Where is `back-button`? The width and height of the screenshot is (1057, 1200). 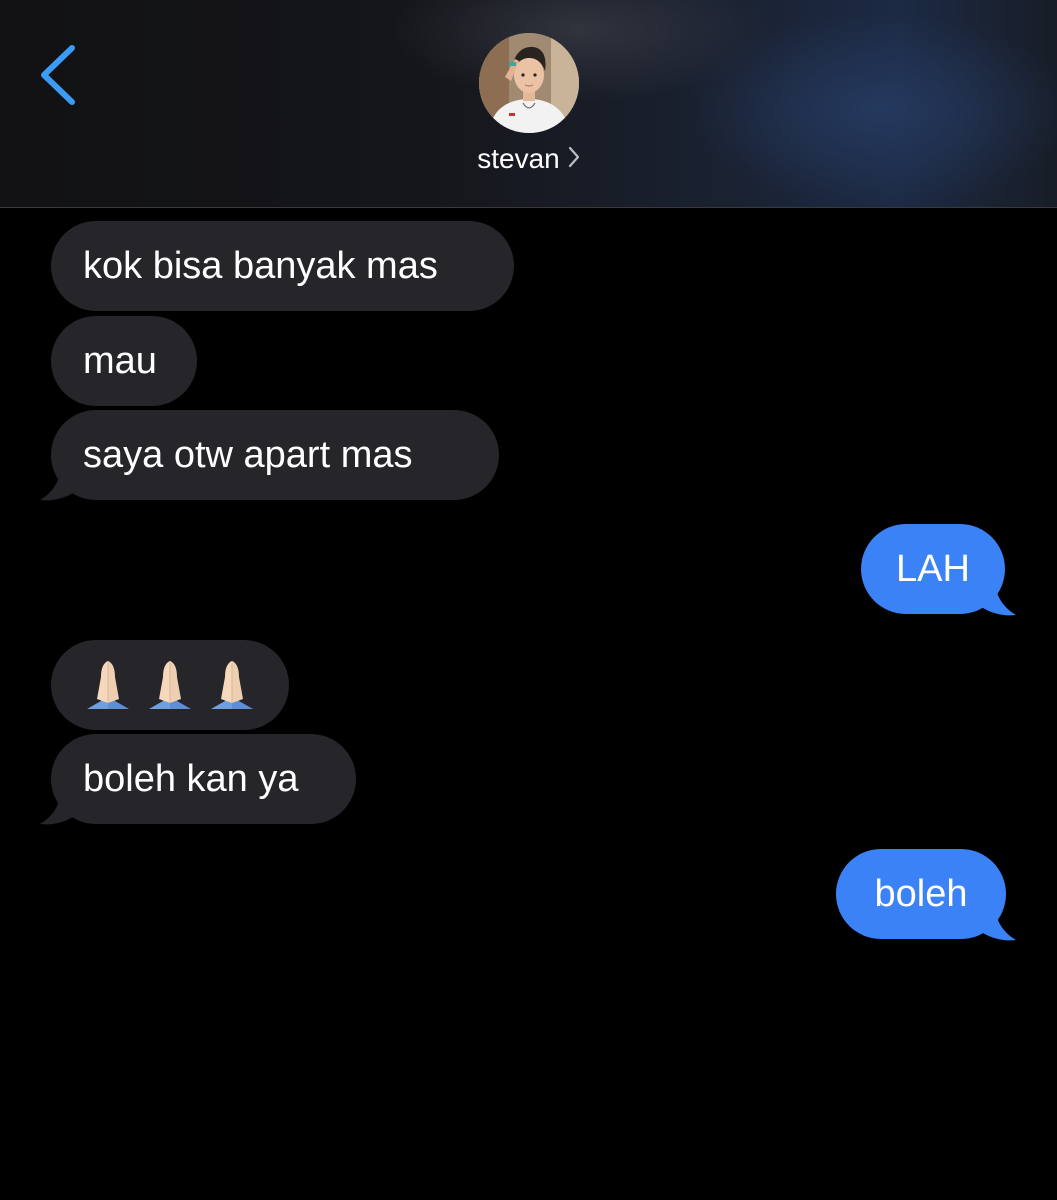 back-button is located at coordinates (60, 75).